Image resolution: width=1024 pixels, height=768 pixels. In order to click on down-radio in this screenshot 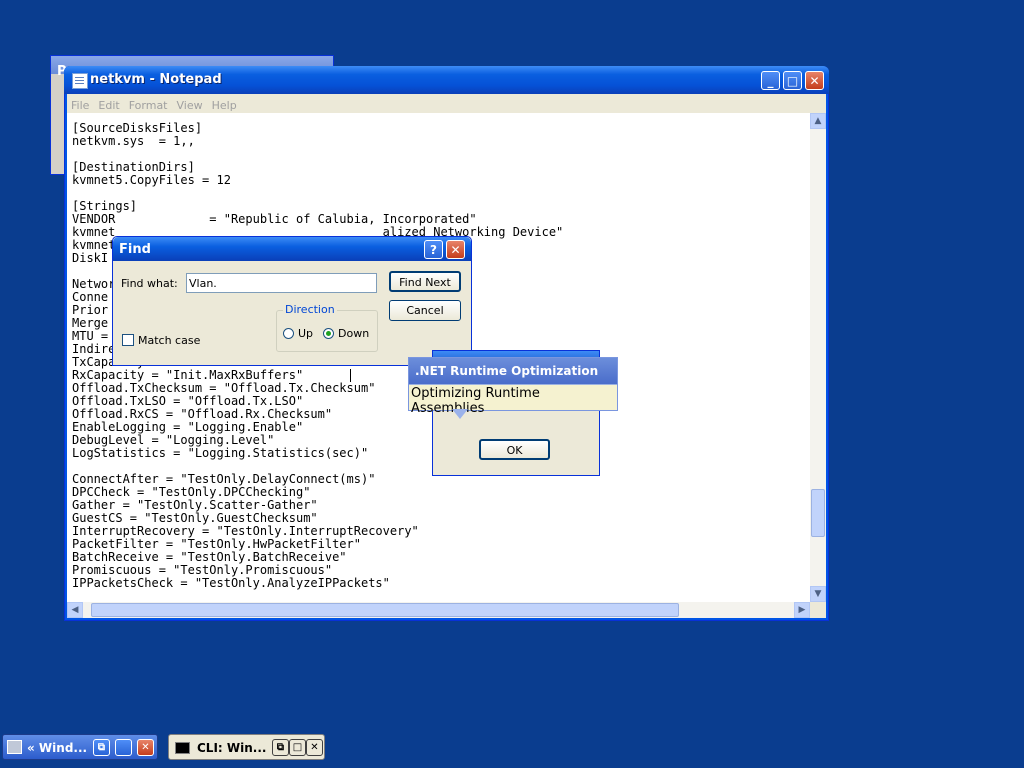, I will do `click(328, 333)`.